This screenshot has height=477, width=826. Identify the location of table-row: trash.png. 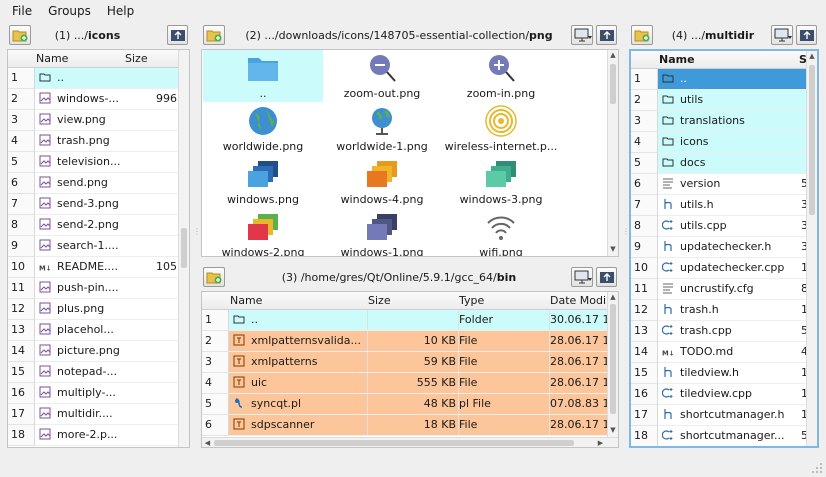
(106, 141).